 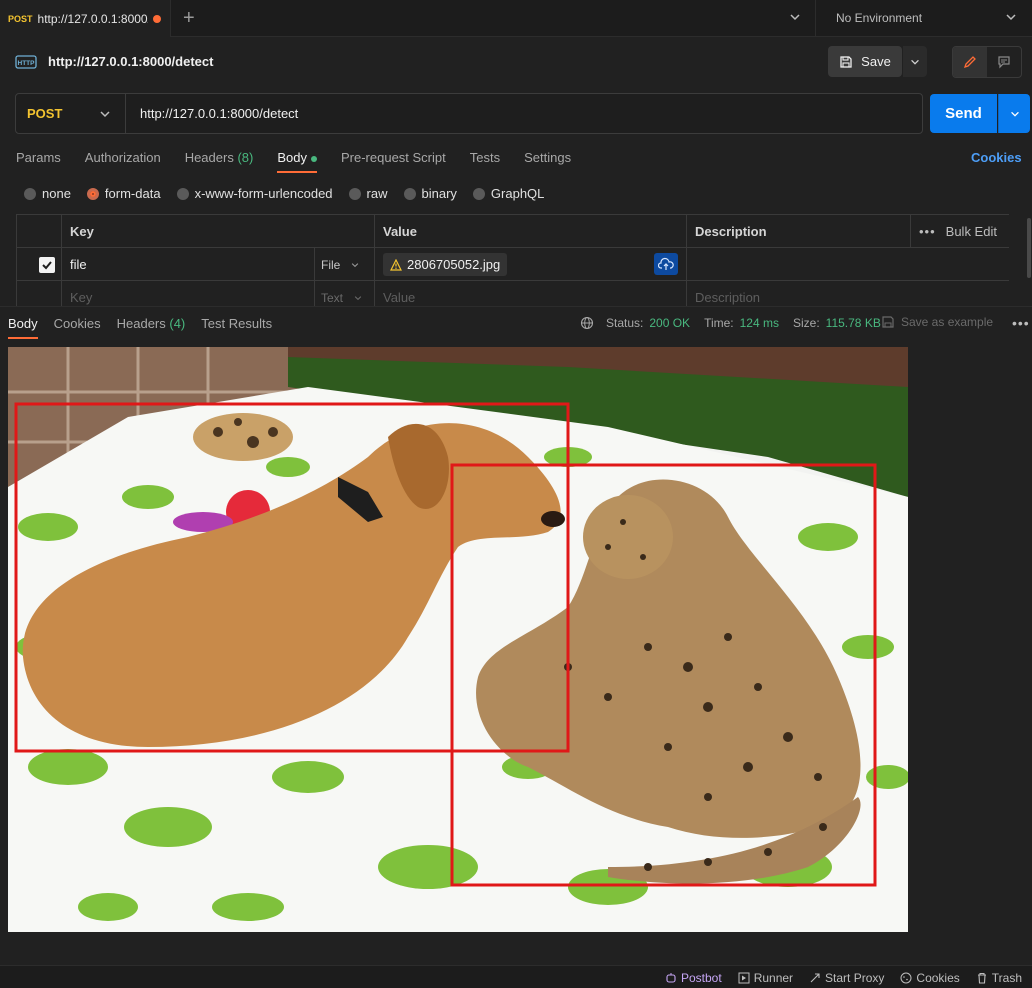 What do you see at coordinates (666, 264) in the screenshot?
I see `upload-file-button` at bounding box center [666, 264].